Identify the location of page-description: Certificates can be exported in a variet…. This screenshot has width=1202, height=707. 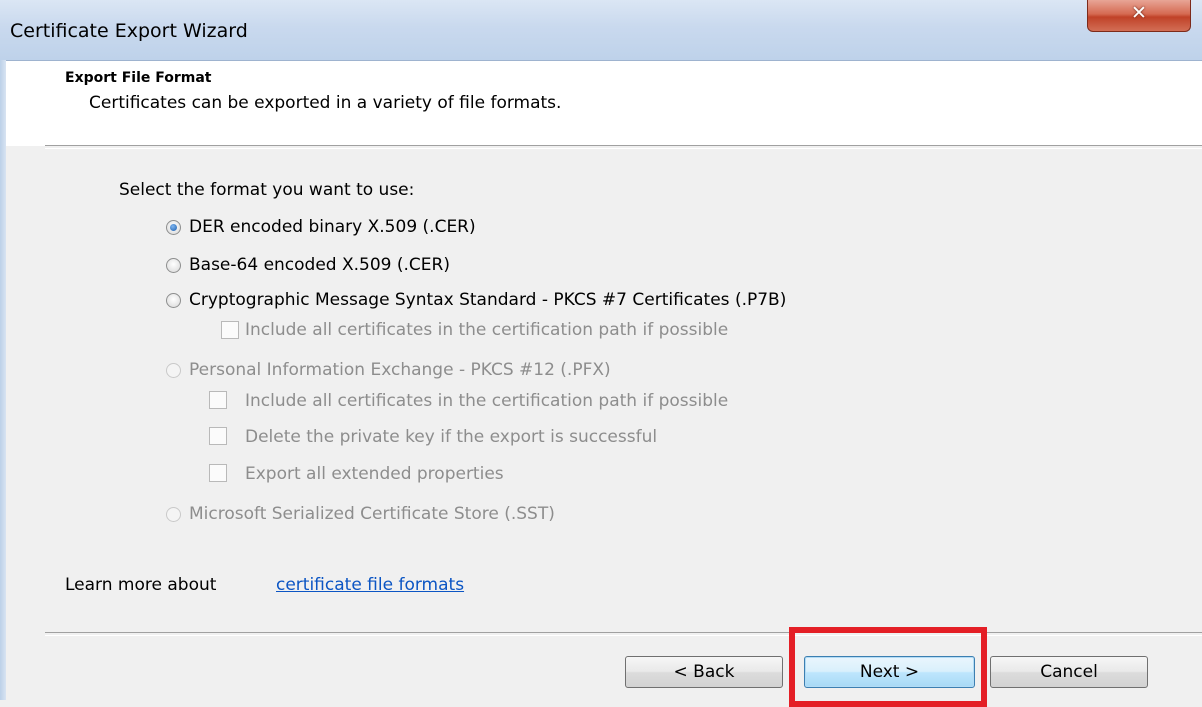
(325, 103).